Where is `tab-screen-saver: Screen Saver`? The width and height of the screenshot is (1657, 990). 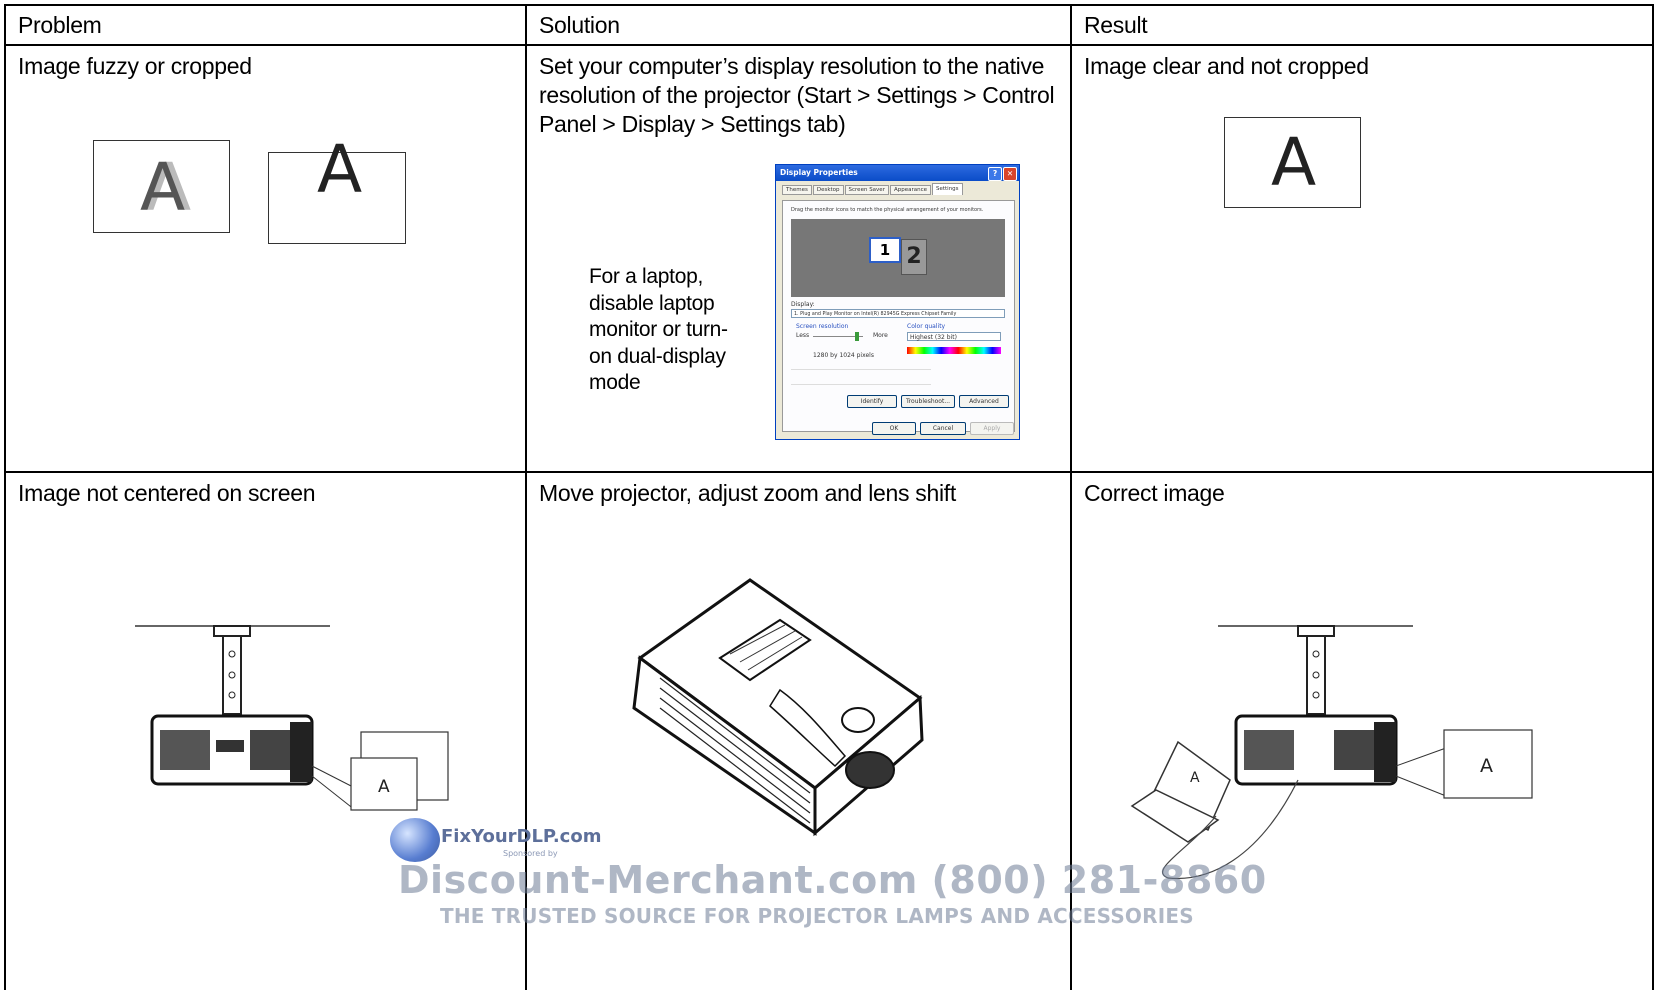
tab-screen-saver: Screen Saver is located at coordinates (866, 190).